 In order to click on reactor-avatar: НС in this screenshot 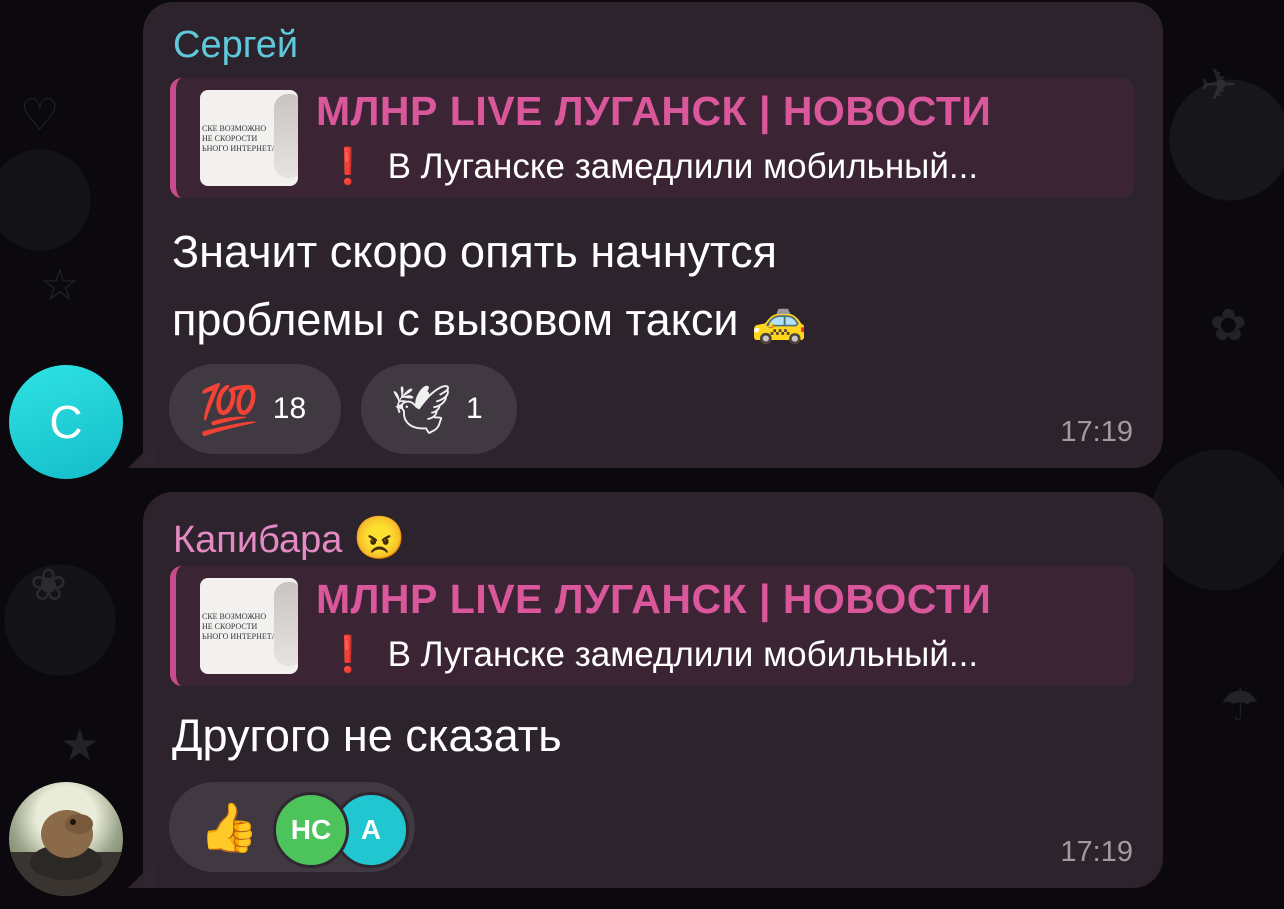, I will do `click(311, 830)`.